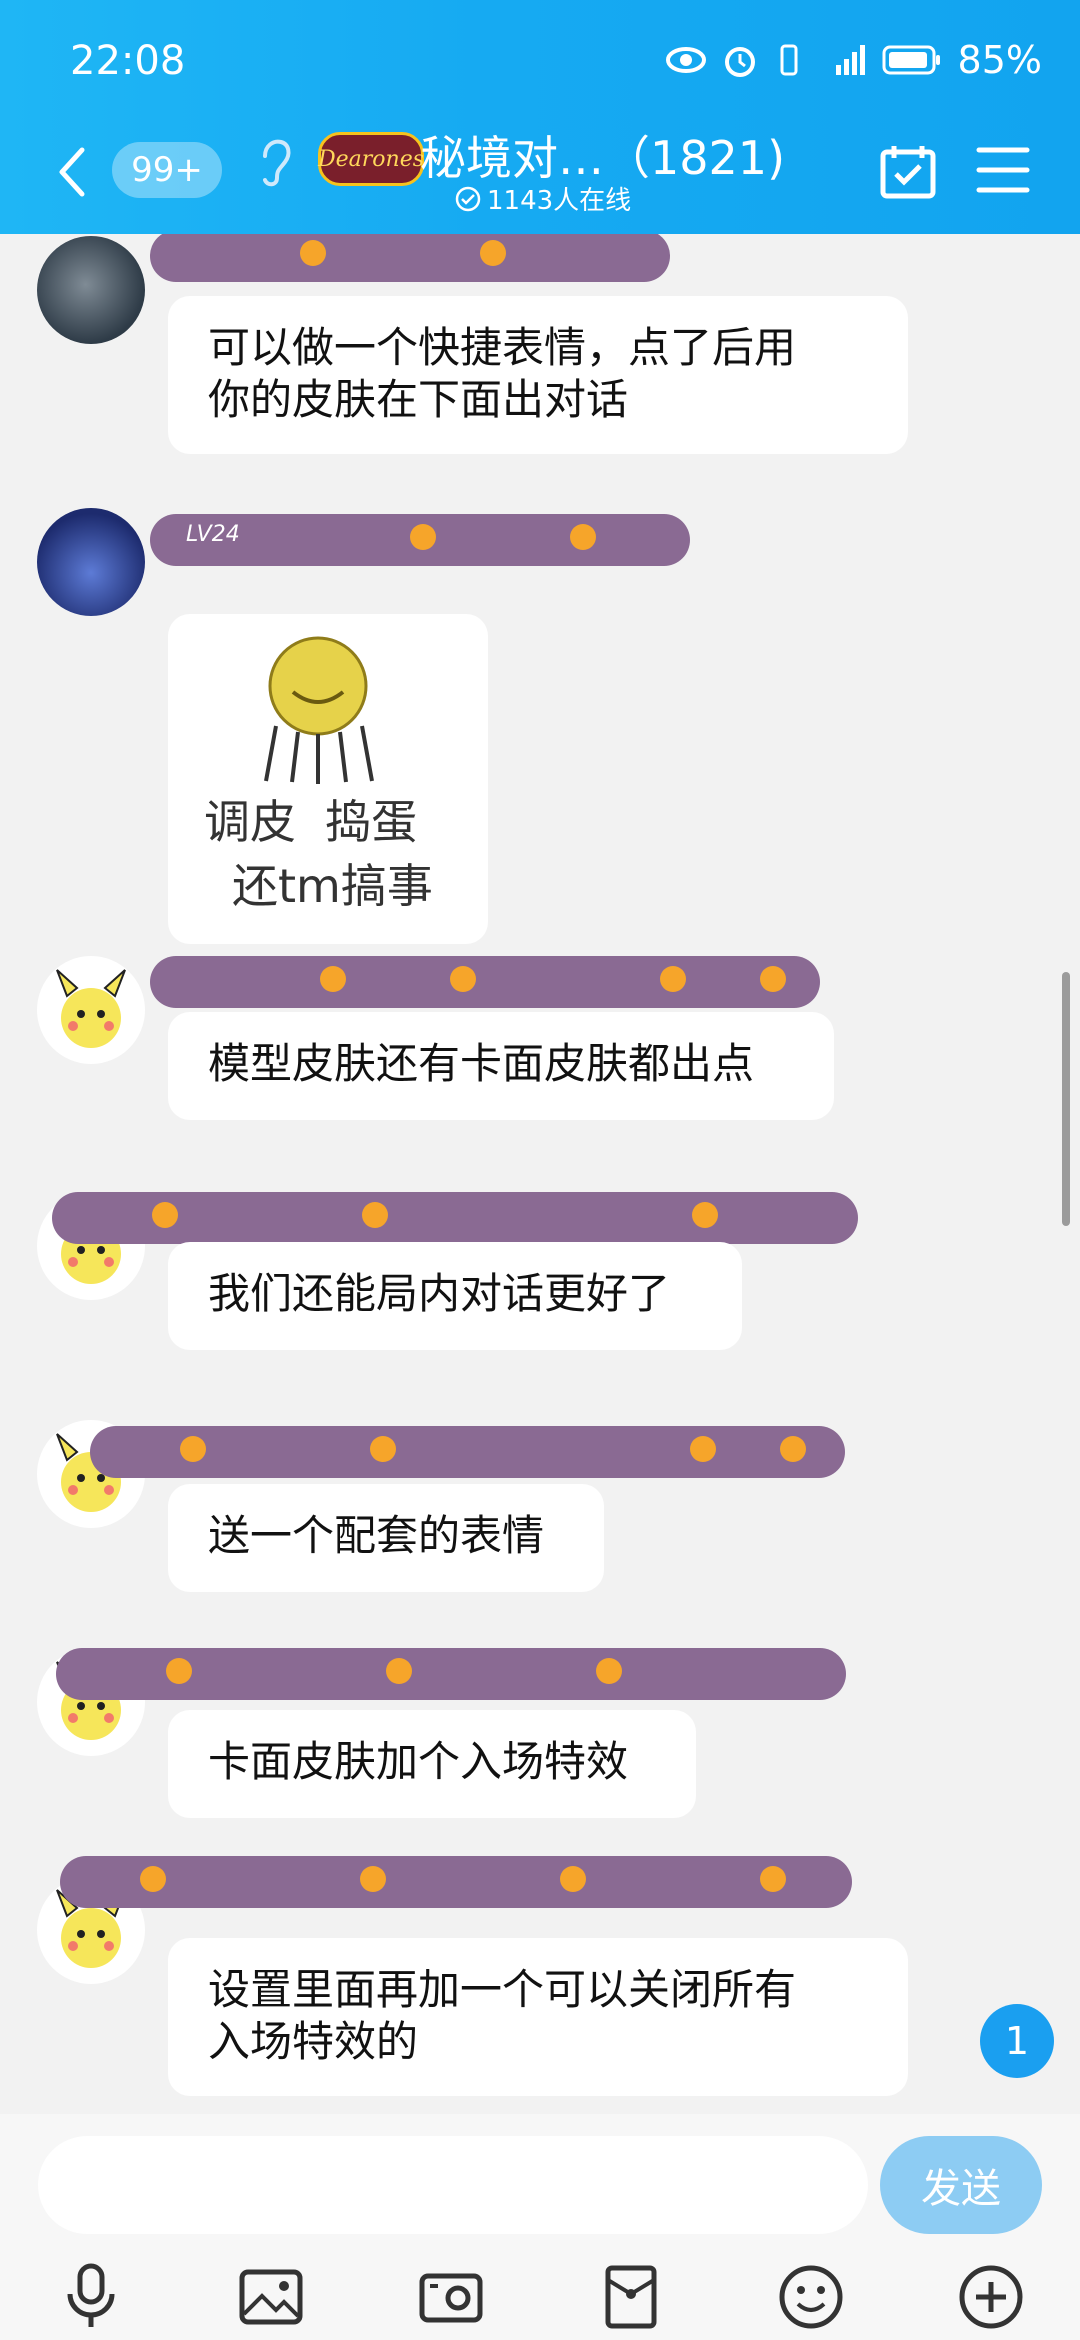  Describe the element at coordinates (789, 60) in the screenshot. I see `vibrate-icon` at that location.